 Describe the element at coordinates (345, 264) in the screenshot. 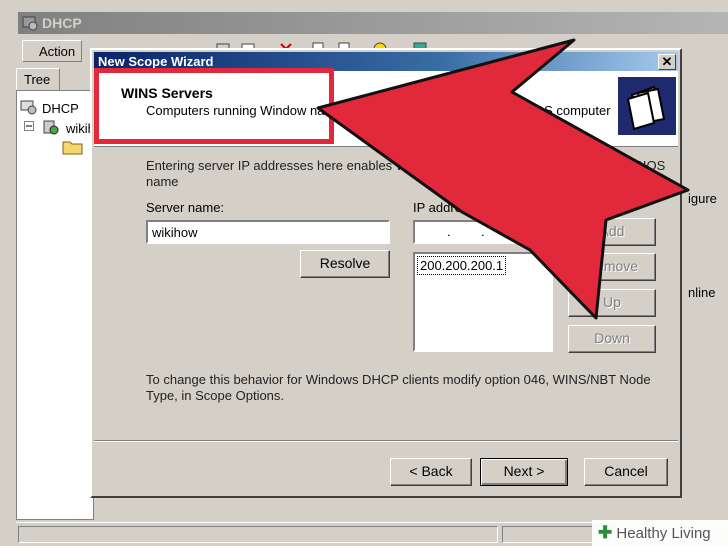

I see `resolve-button: Resolve` at that location.